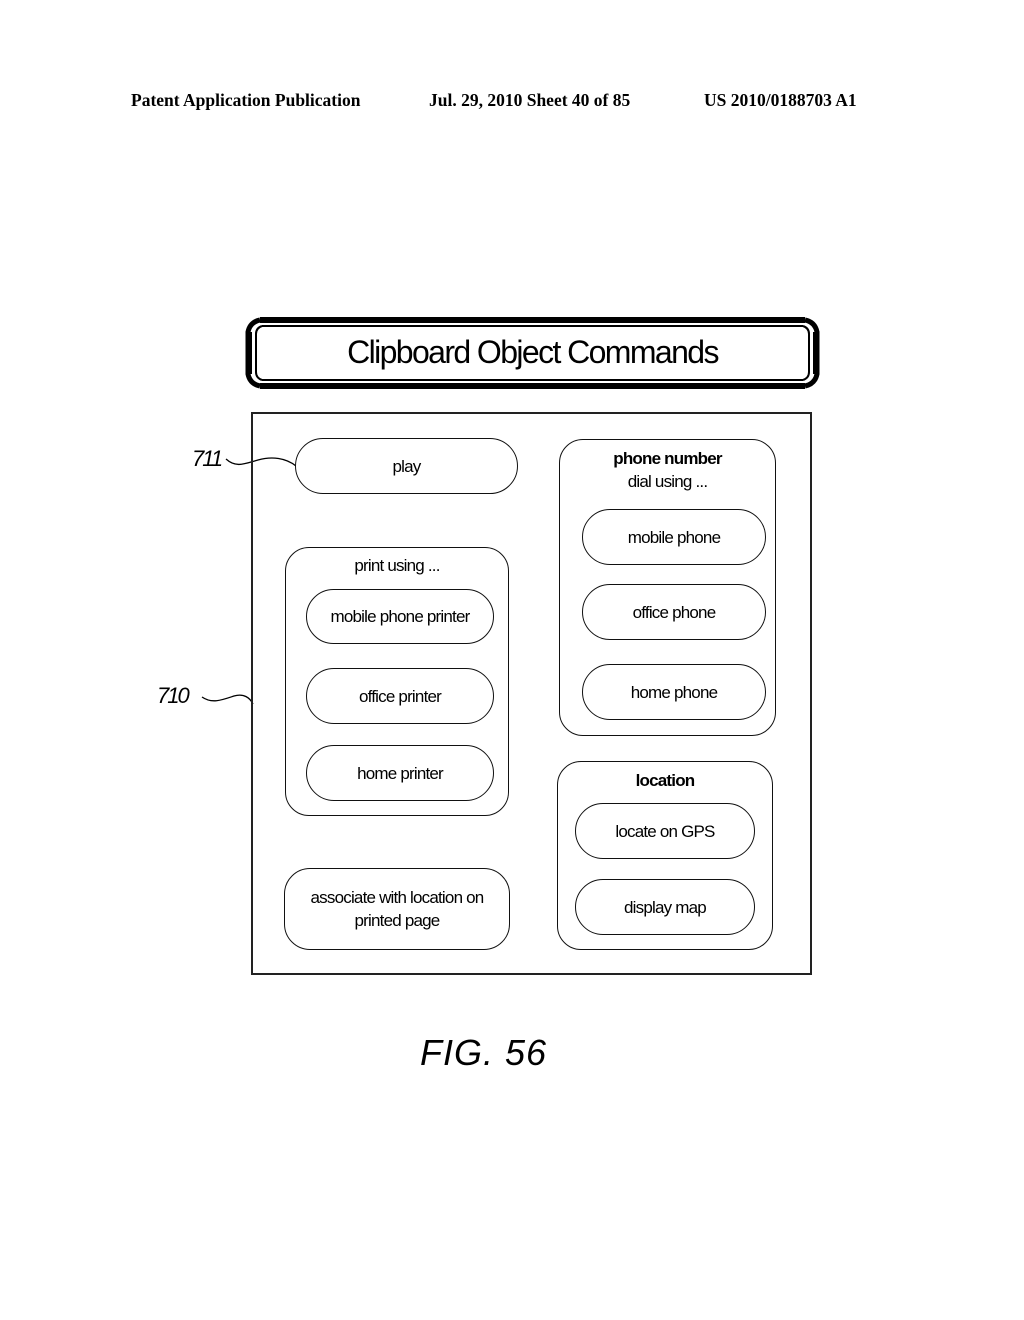  I want to click on mobile-phone-button: mobile phone, so click(674, 537).